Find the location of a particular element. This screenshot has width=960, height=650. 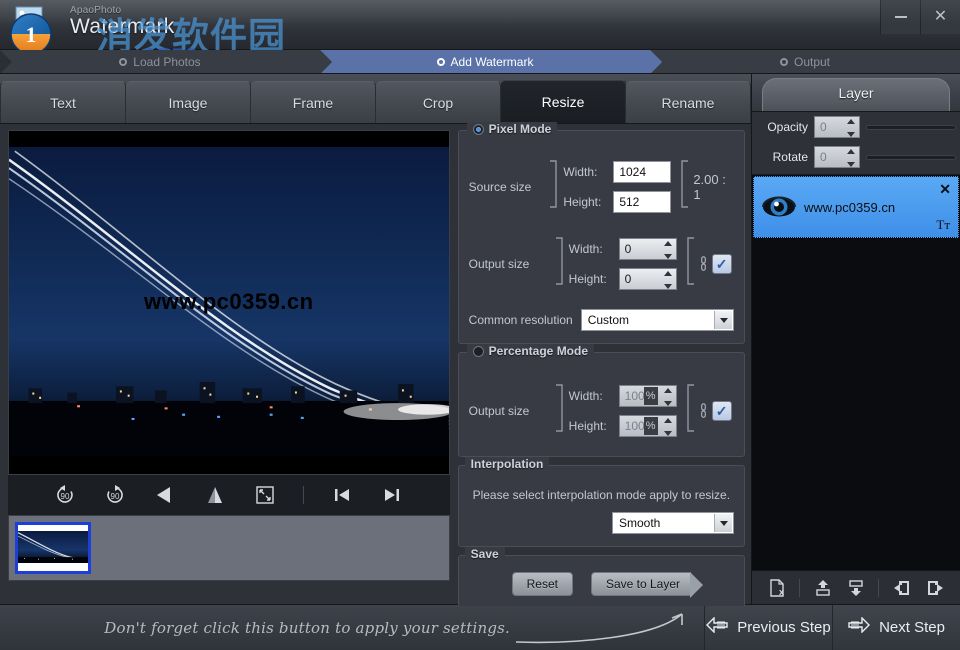

layer-list-item: www.pc0359.cn ✕ Tт is located at coordinates (856, 207).